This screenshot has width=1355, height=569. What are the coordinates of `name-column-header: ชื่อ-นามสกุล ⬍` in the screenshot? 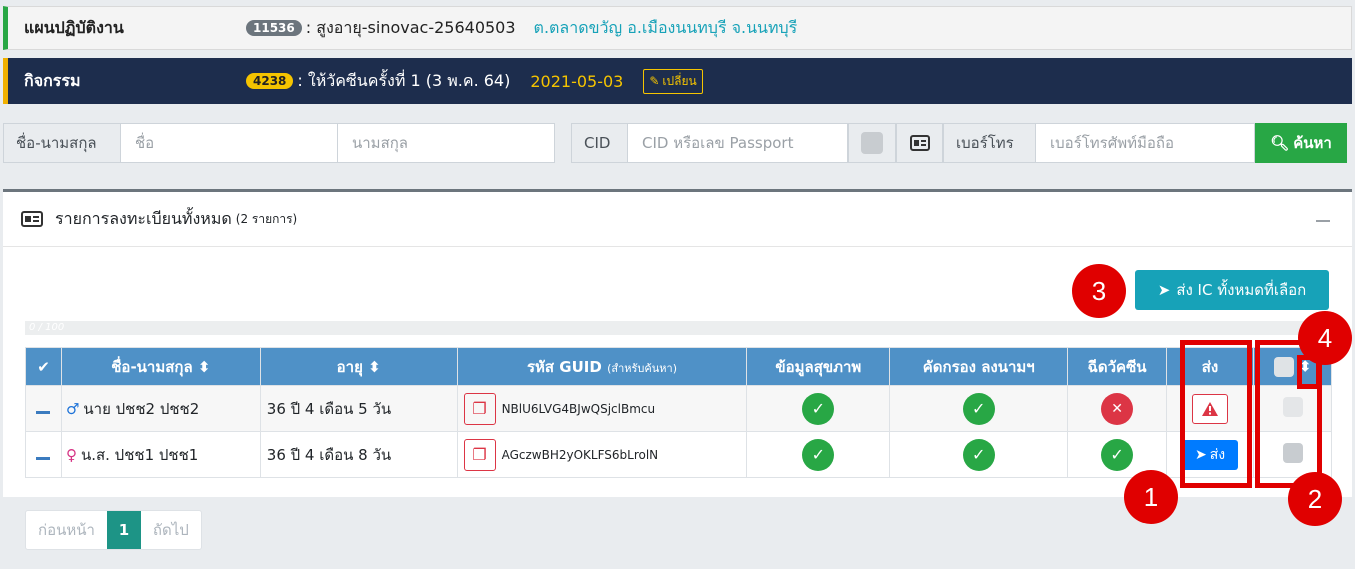 It's located at (160, 366).